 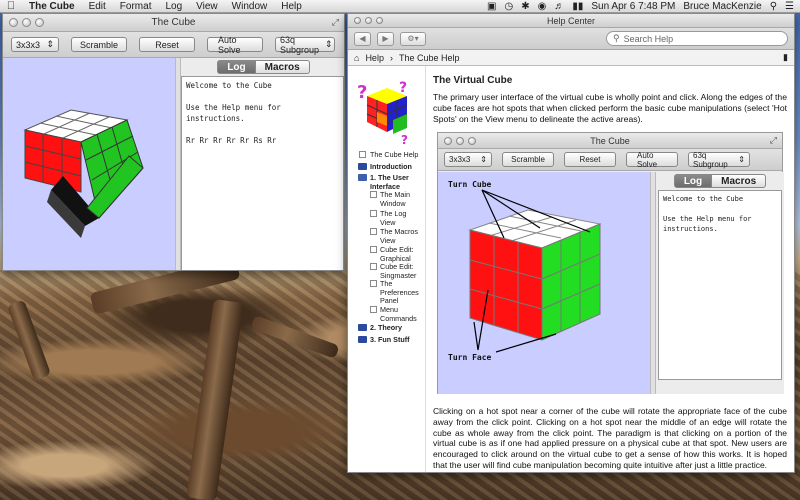 What do you see at coordinates (382, 113) in the screenshot?
I see `cube-question-logo: ? ? ?` at bounding box center [382, 113].